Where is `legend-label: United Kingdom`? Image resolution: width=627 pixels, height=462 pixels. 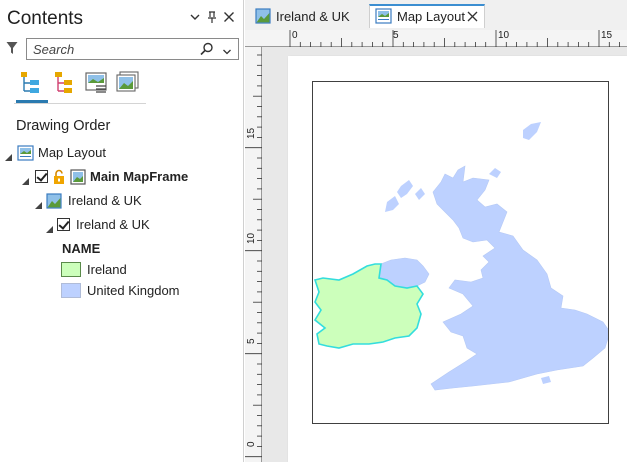
legend-label: United Kingdom is located at coordinates (133, 290).